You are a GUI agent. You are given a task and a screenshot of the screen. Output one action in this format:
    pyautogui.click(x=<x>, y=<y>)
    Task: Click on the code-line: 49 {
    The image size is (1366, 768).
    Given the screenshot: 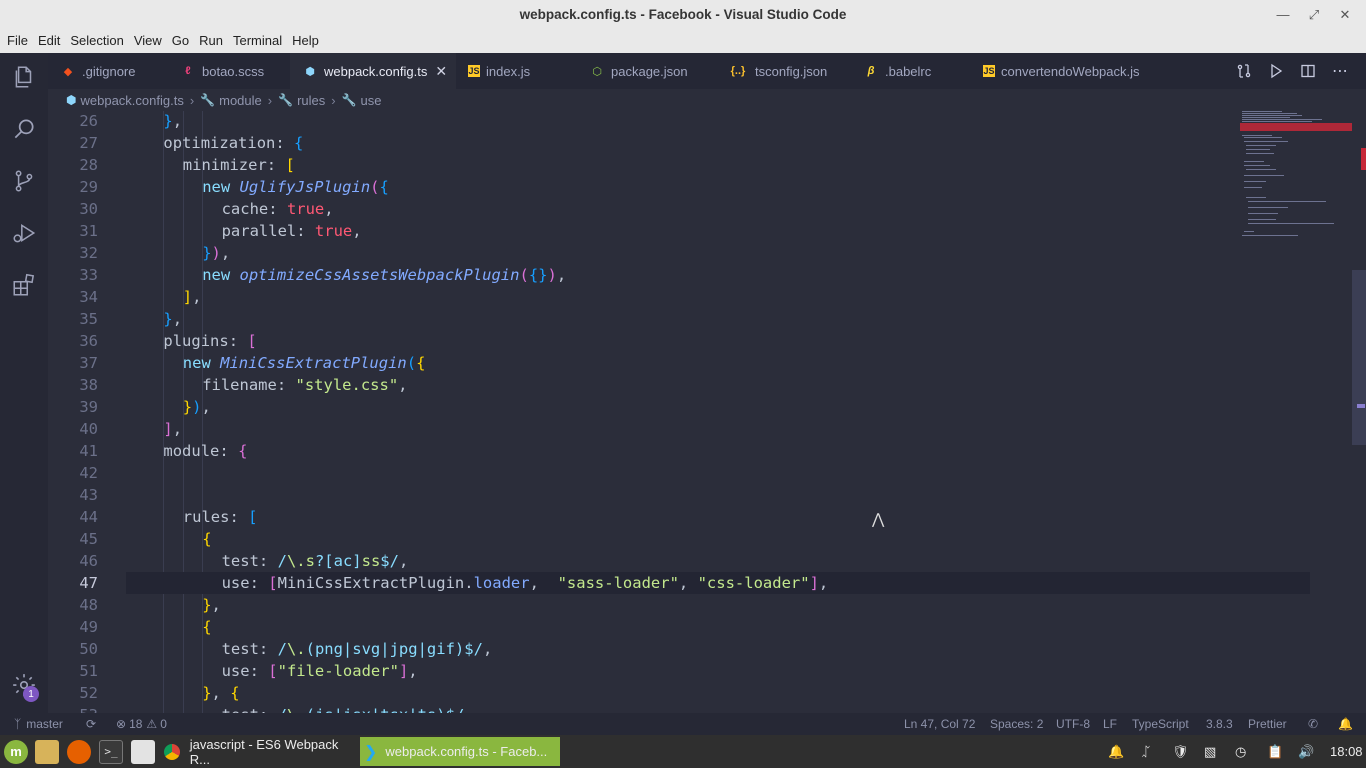 What is the action you would take?
    pyautogui.click(x=640, y=627)
    